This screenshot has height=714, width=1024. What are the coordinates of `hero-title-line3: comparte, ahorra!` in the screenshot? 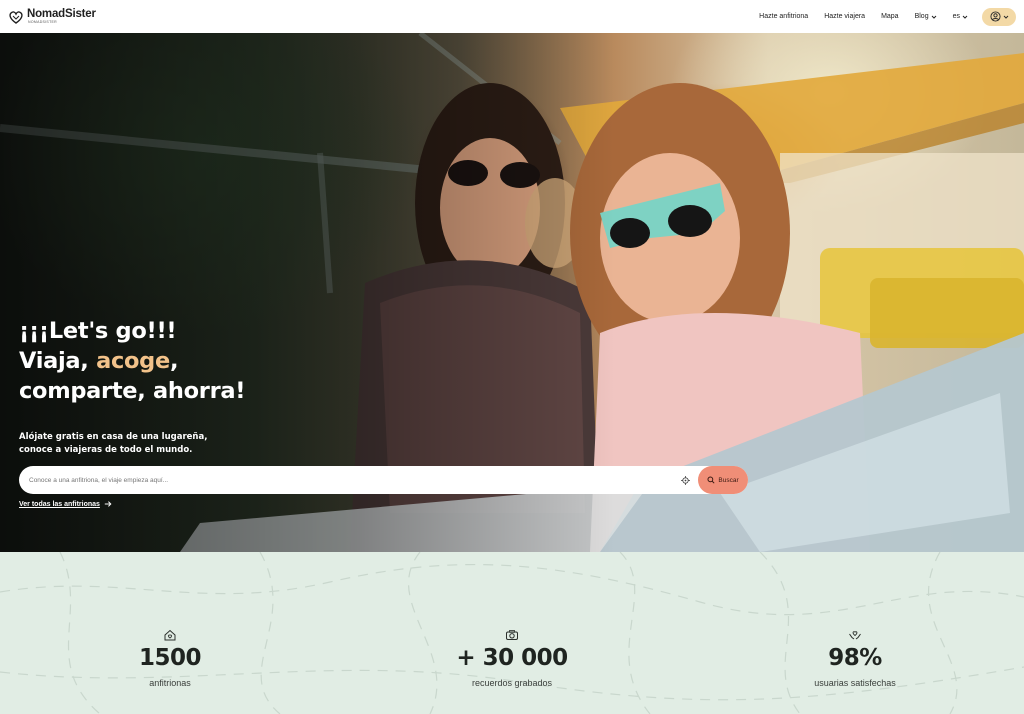 It's located at (132, 391).